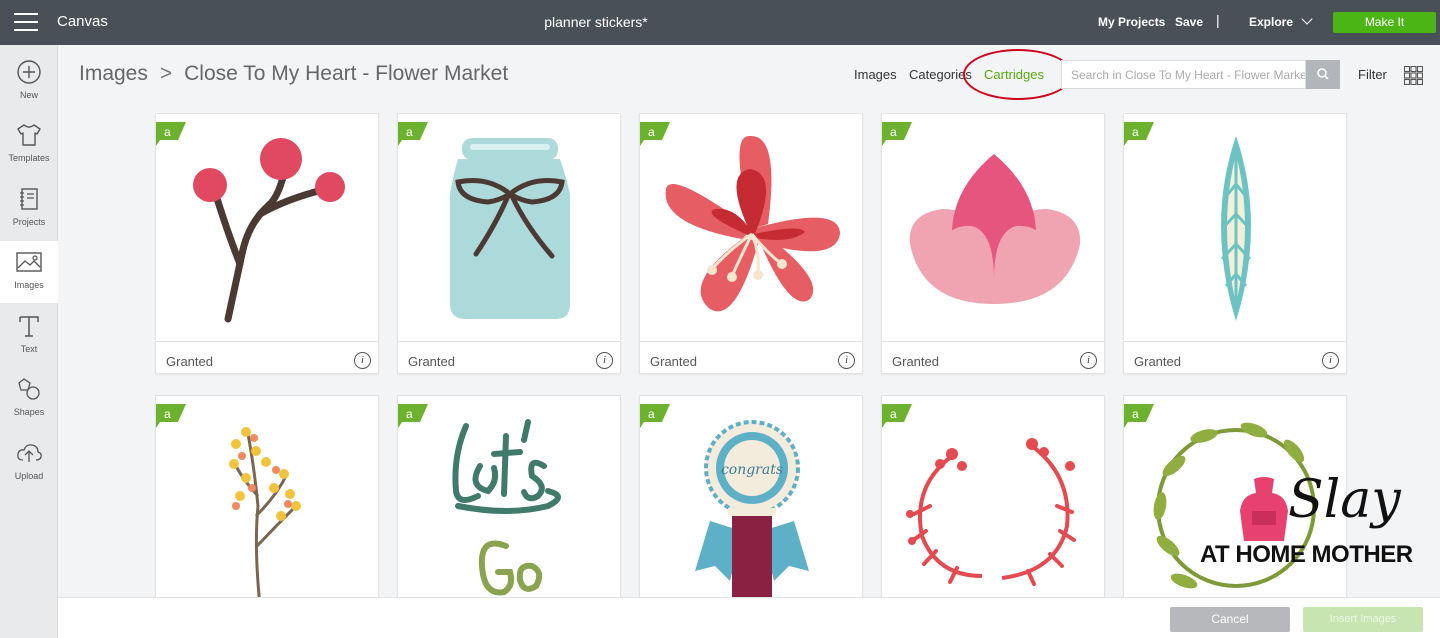  What do you see at coordinates (506, 507) in the screenshot?
I see `lets-go-lettering-image` at bounding box center [506, 507].